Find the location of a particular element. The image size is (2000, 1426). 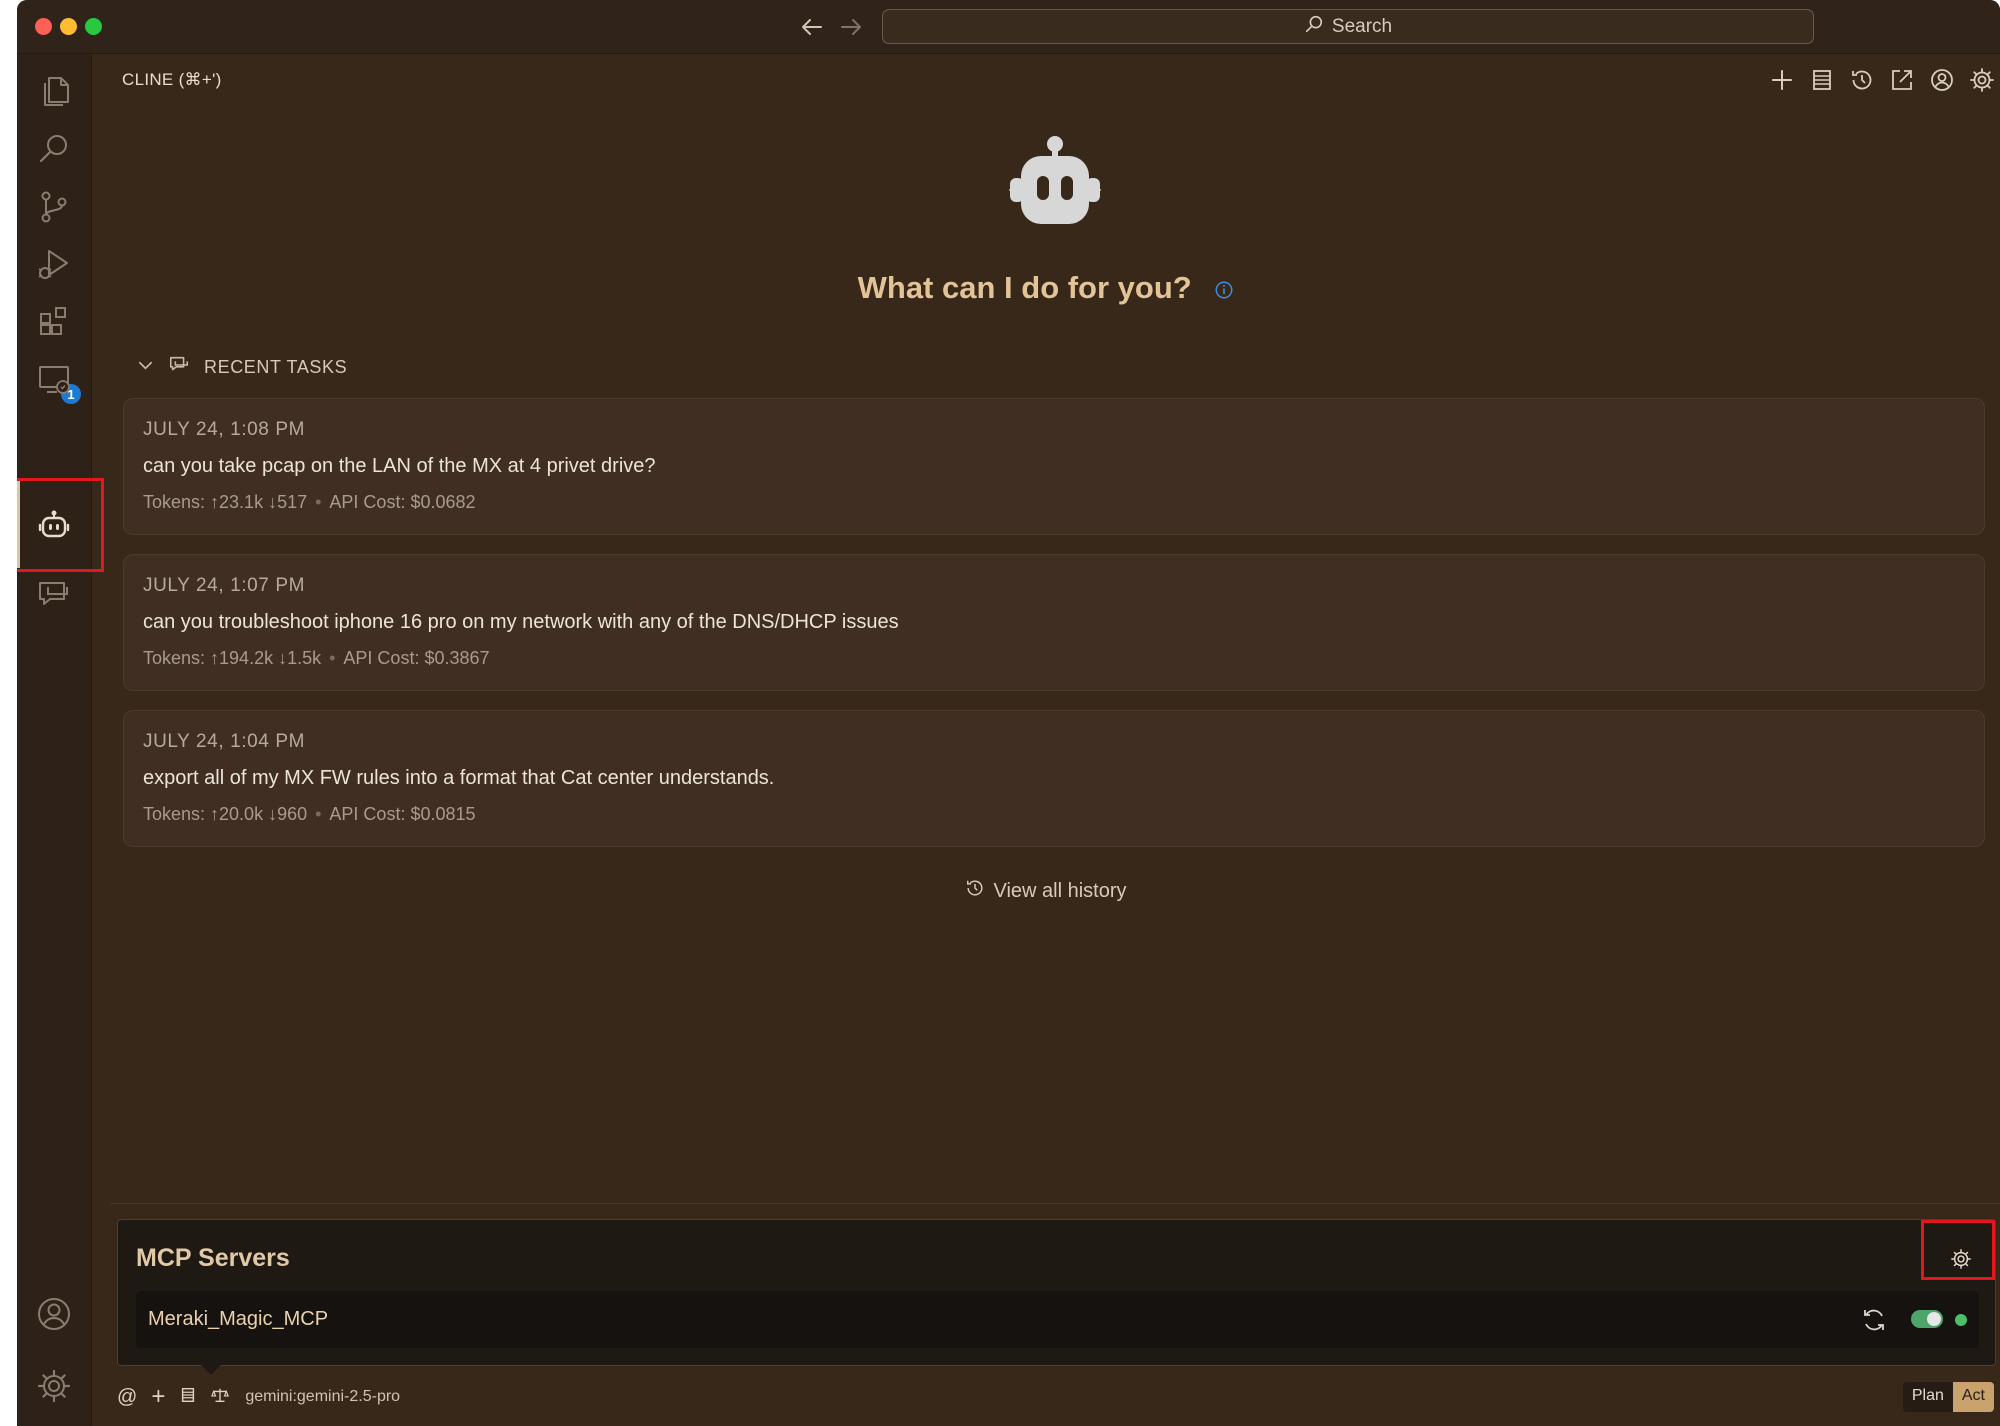

command-center-search: Search is located at coordinates (1348, 26).